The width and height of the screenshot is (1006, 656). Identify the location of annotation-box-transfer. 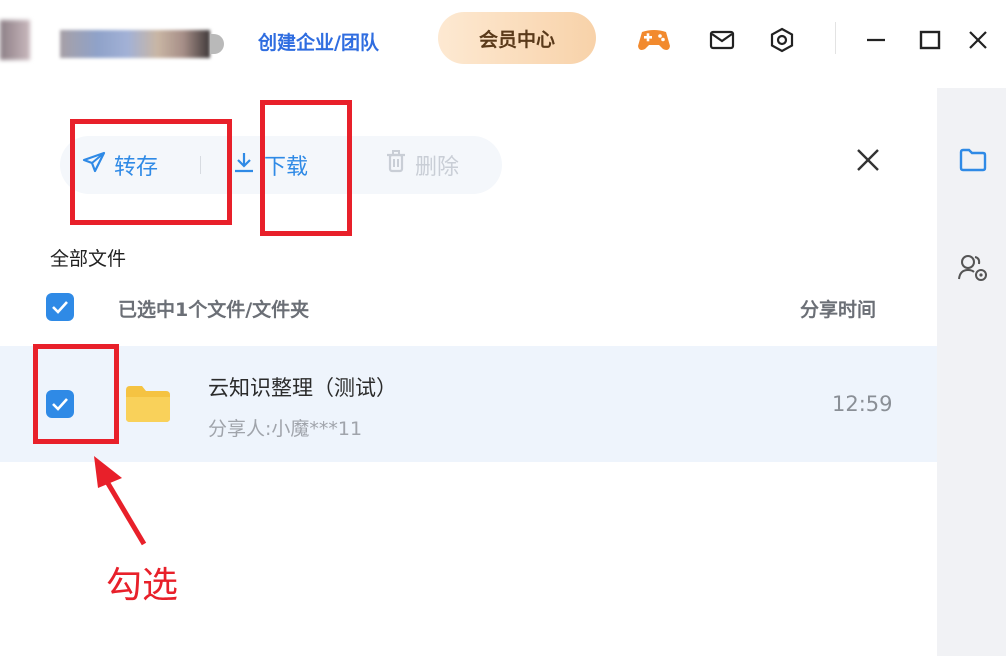
(151, 172).